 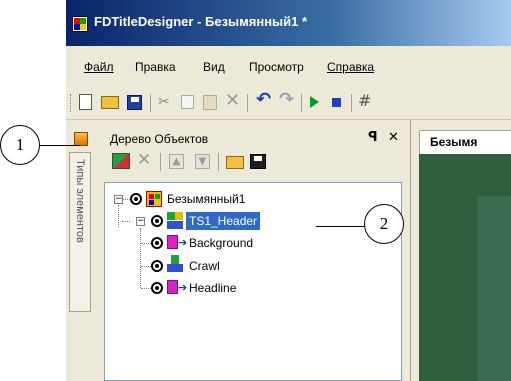 I want to click on close-panel-icon: ✕, so click(x=393, y=137).